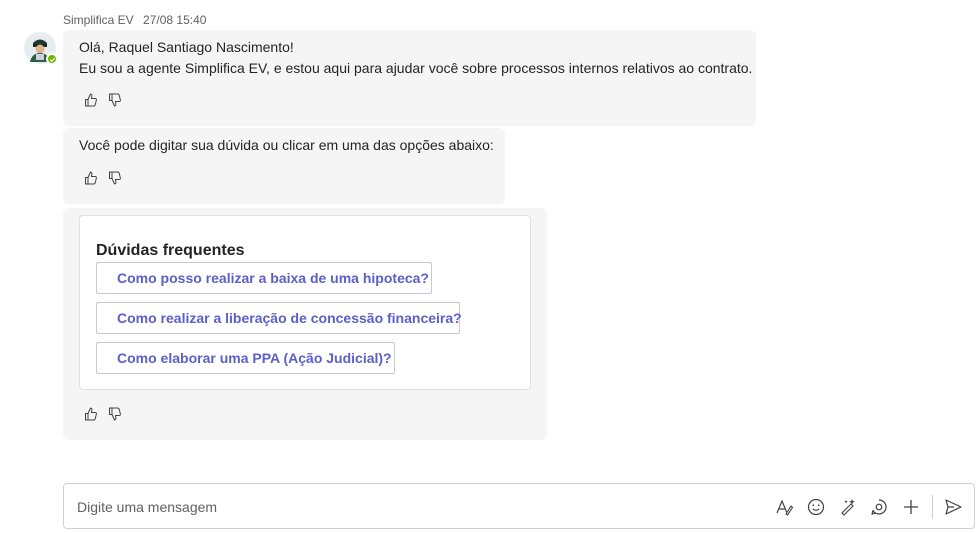 Image resolution: width=979 pixels, height=533 pixels. Describe the element at coordinates (175, 20) in the screenshot. I see `message-timestamp: 27/08 15:40` at that location.